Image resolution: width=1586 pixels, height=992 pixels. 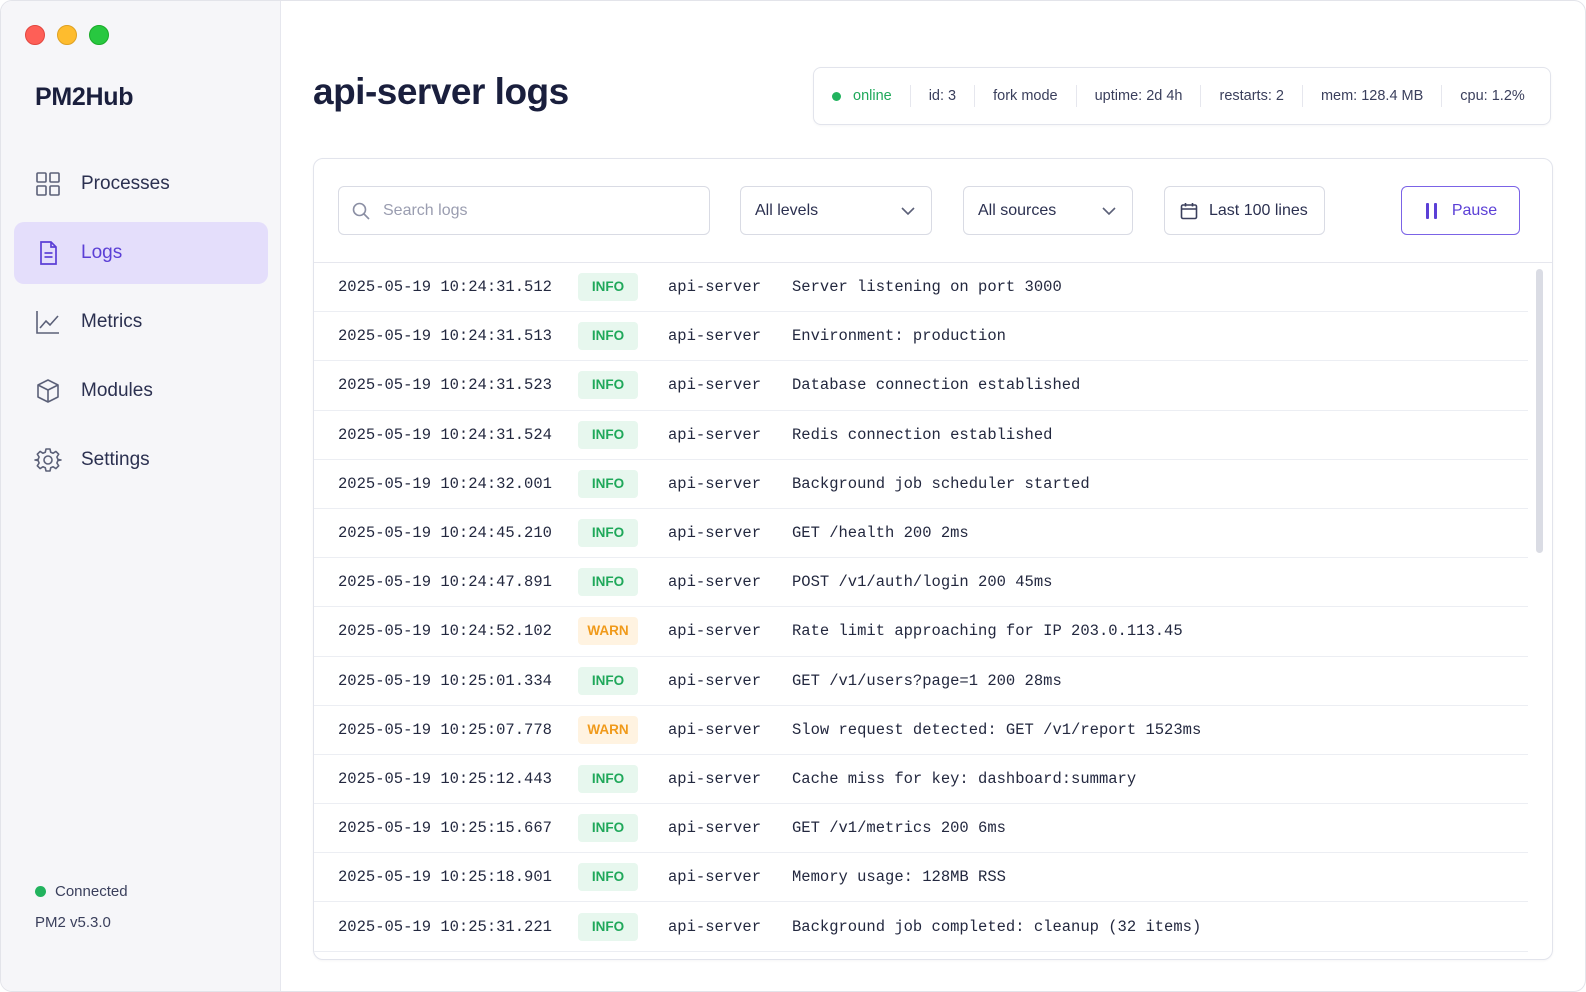 I want to click on process-mem: mem: 128.4 MB, so click(x=1373, y=96).